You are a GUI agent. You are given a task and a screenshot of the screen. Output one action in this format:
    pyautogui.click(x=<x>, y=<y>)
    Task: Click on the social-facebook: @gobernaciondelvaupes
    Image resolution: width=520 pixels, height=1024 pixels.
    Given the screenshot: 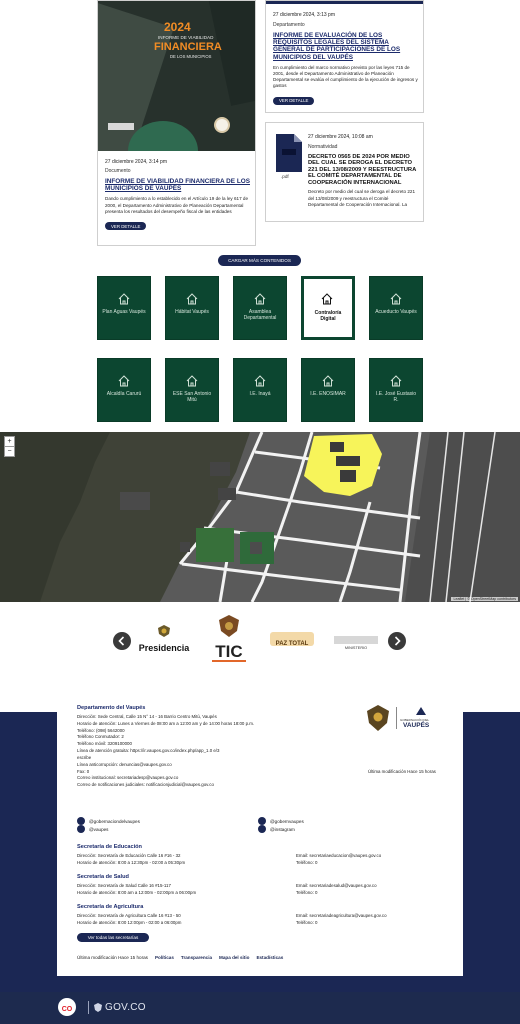 What is the action you would take?
    pyautogui.click(x=108, y=821)
    